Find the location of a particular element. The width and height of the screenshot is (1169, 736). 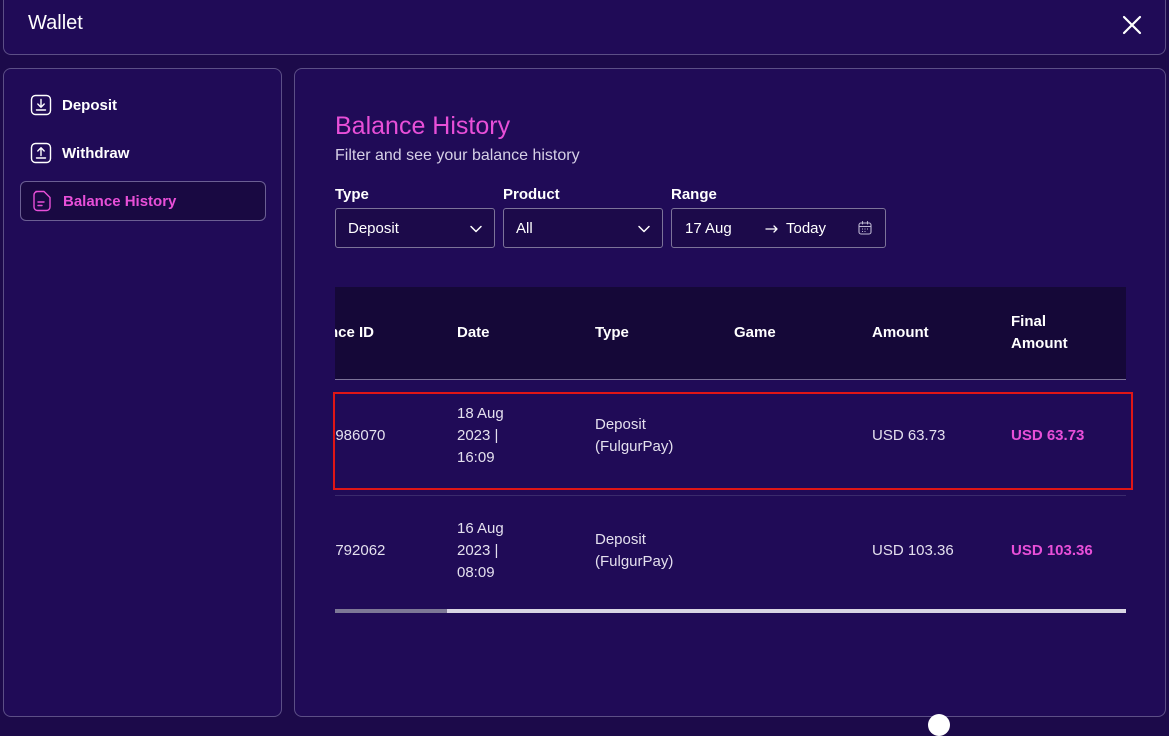

range-filter-label: Range is located at coordinates (694, 194).